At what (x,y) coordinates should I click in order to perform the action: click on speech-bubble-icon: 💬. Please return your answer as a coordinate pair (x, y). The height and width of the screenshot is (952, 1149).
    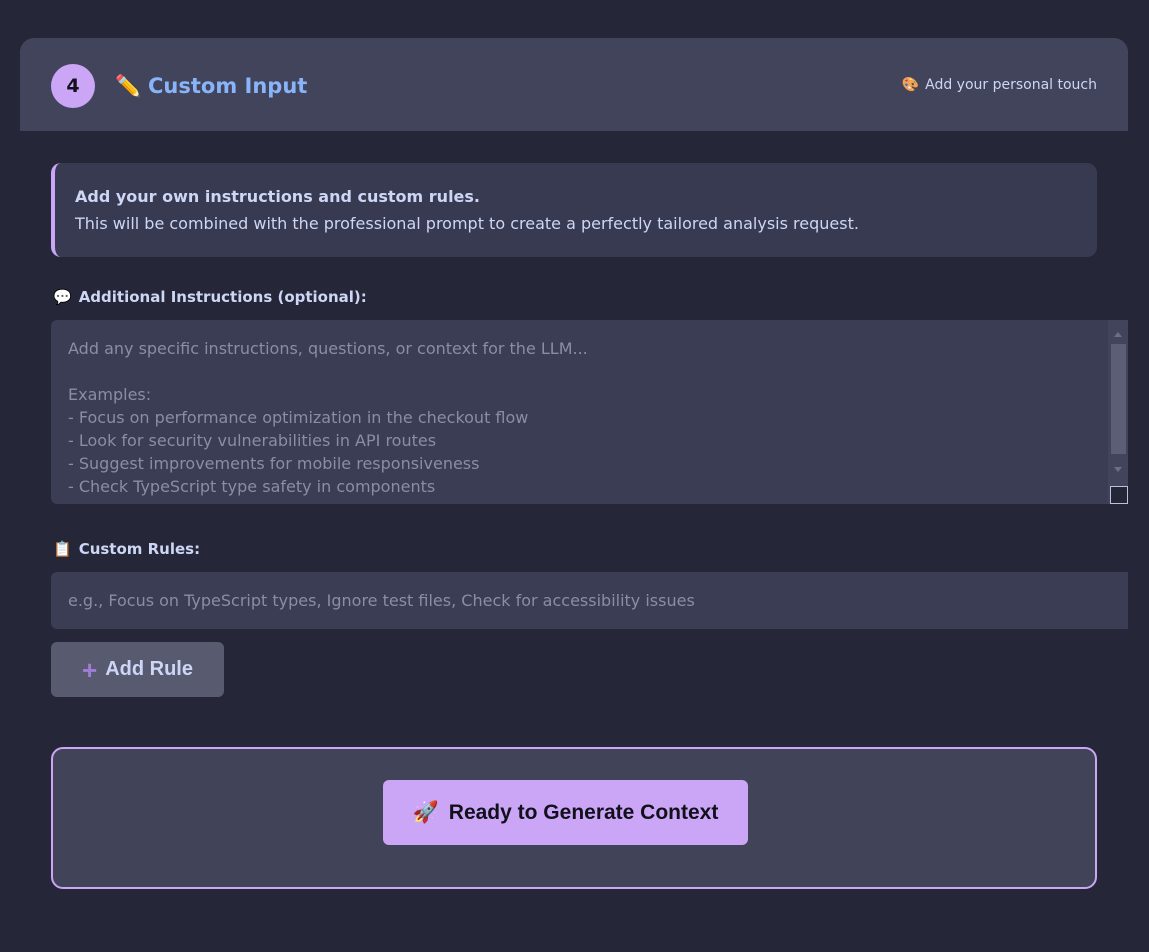
    Looking at the image, I should click on (62, 297).